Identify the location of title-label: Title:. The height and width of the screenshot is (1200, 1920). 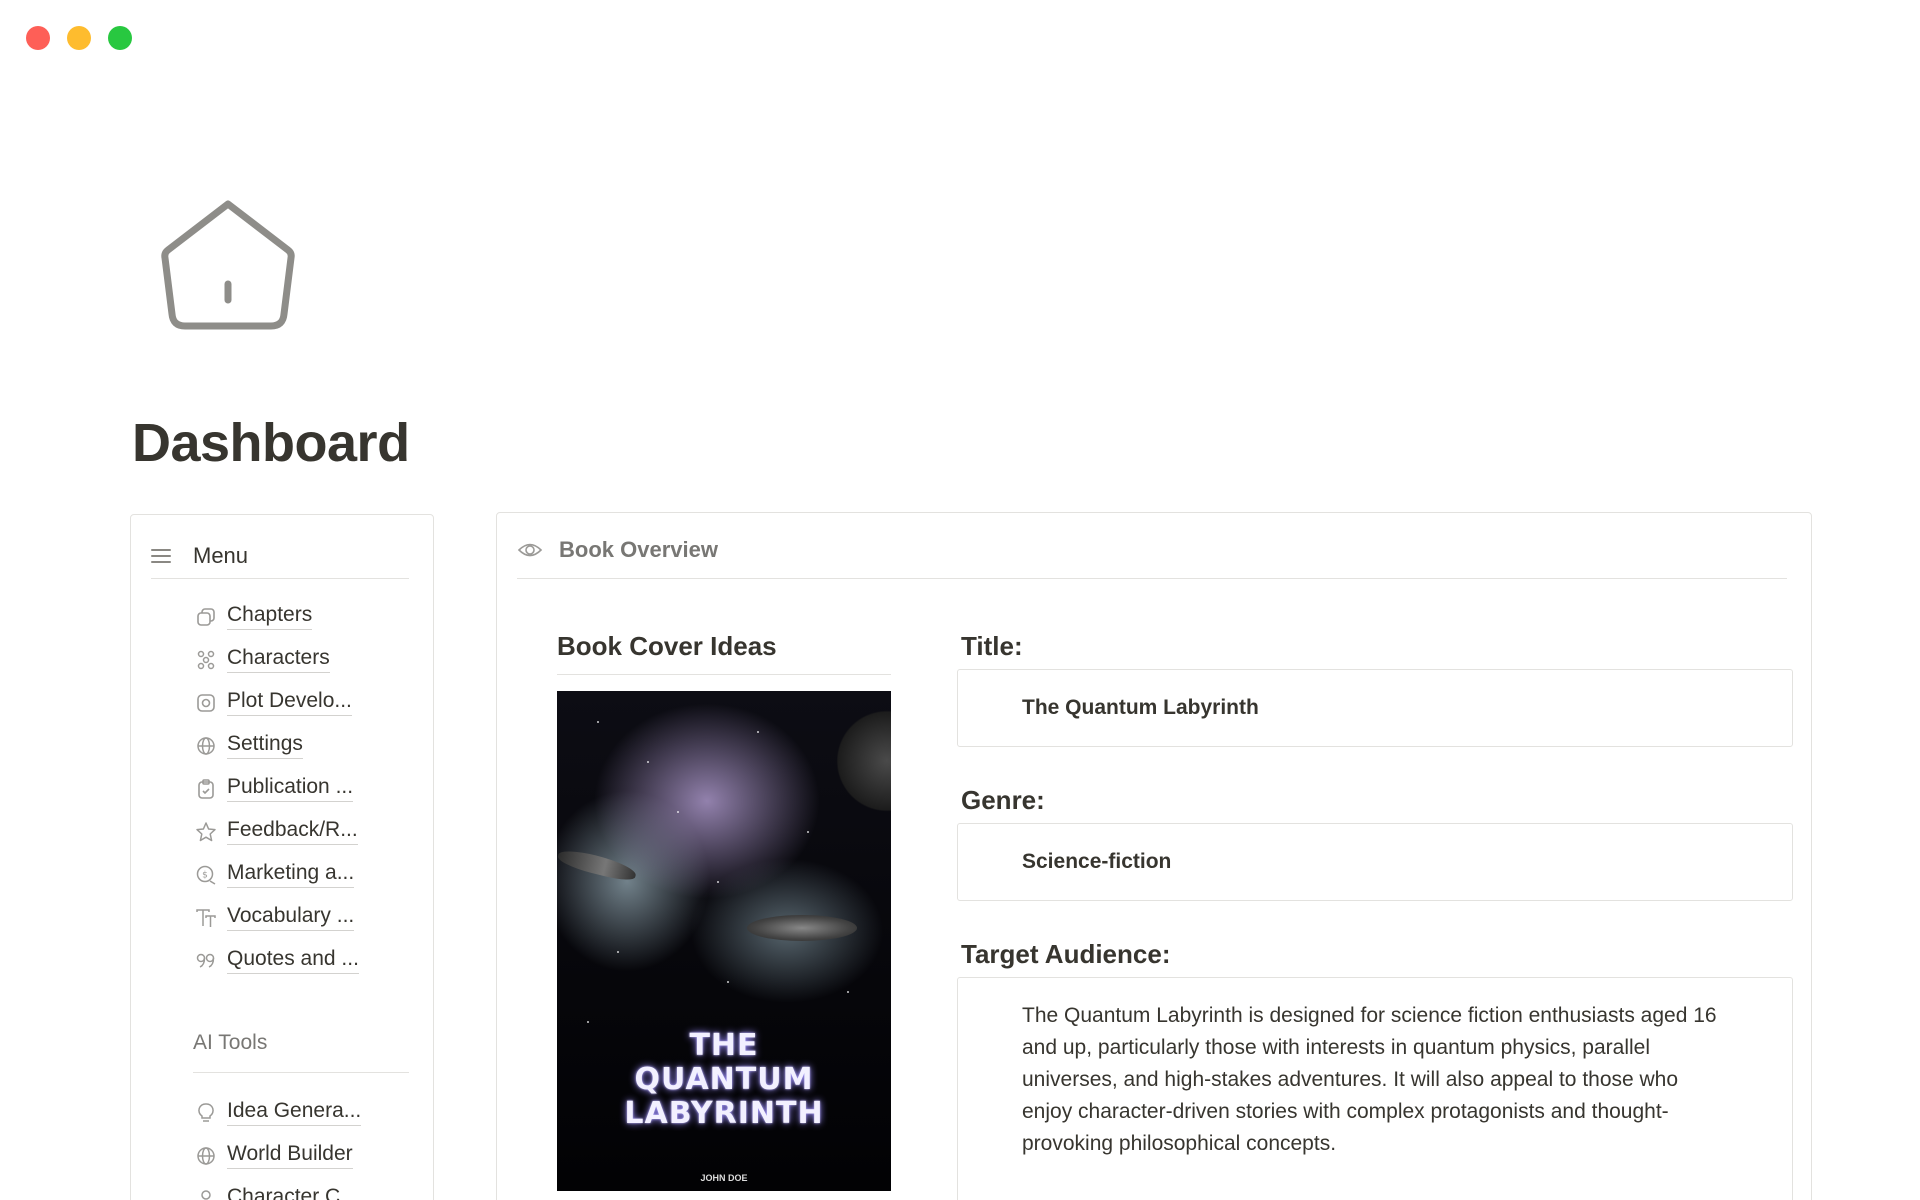
(992, 646).